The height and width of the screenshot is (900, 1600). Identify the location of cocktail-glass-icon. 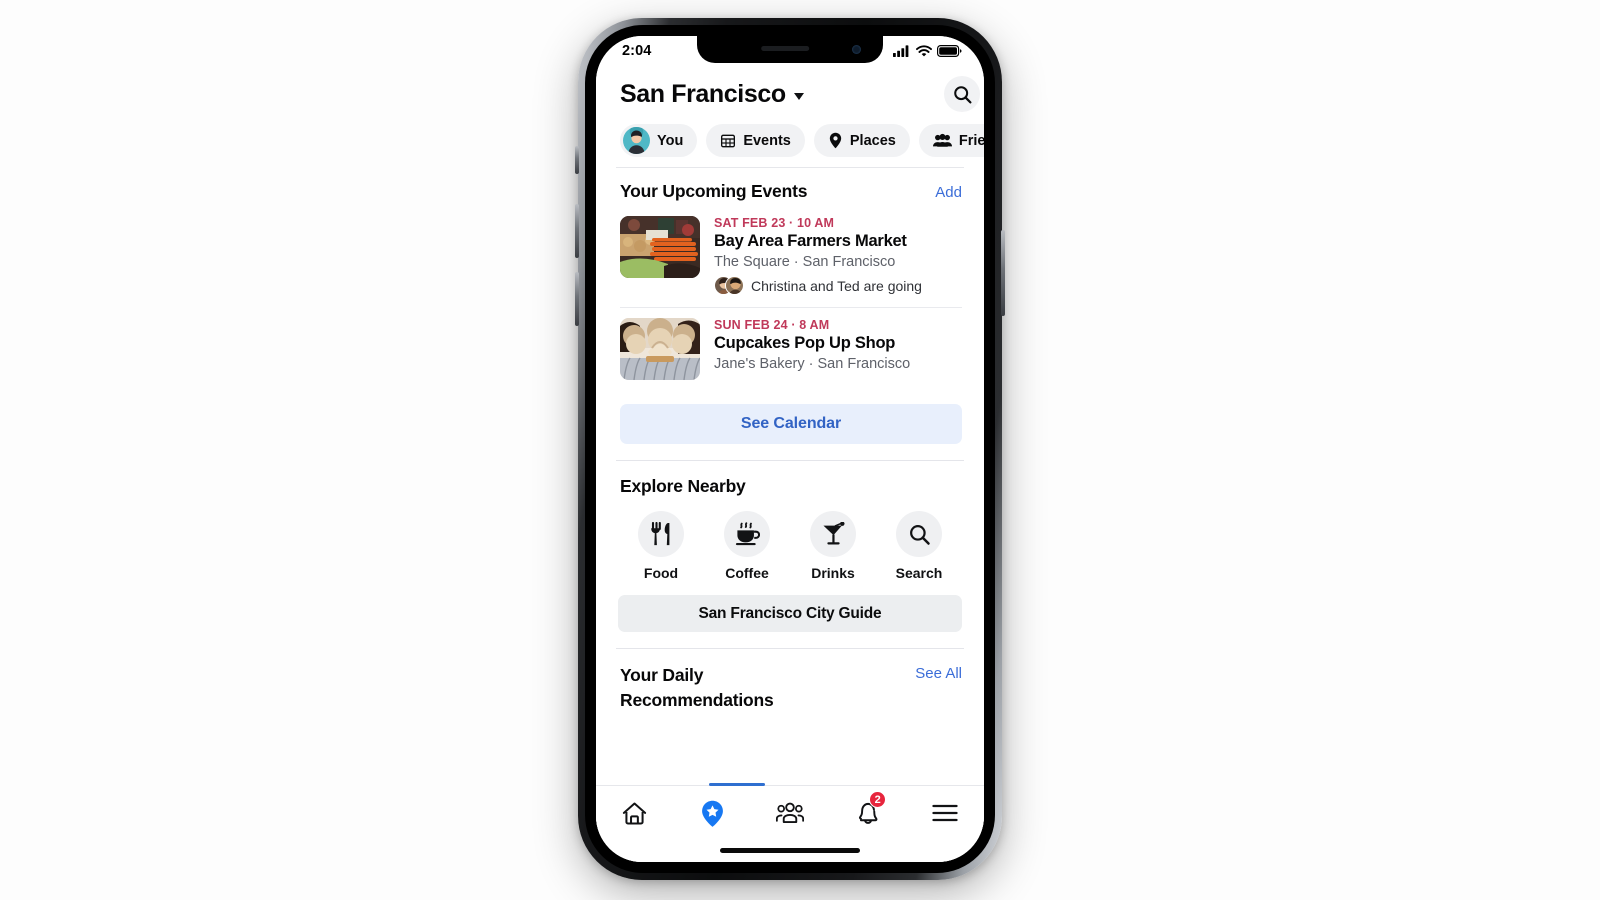
(833, 533).